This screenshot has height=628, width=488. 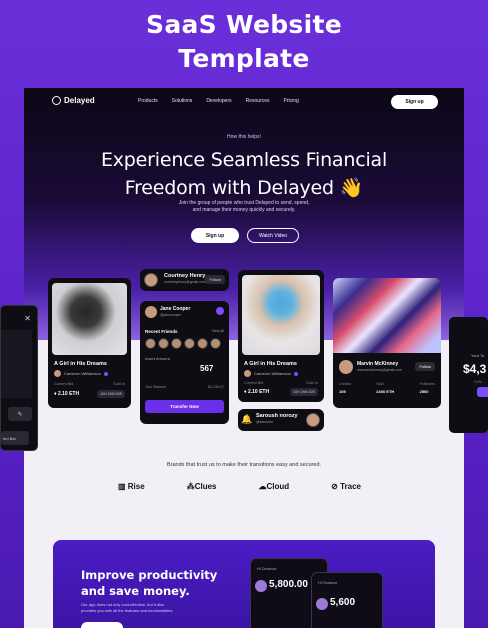 What do you see at coordinates (185, 276) in the screenshot?
I see `popup-name: Courtney Henry` at bounding box center [185, 276].